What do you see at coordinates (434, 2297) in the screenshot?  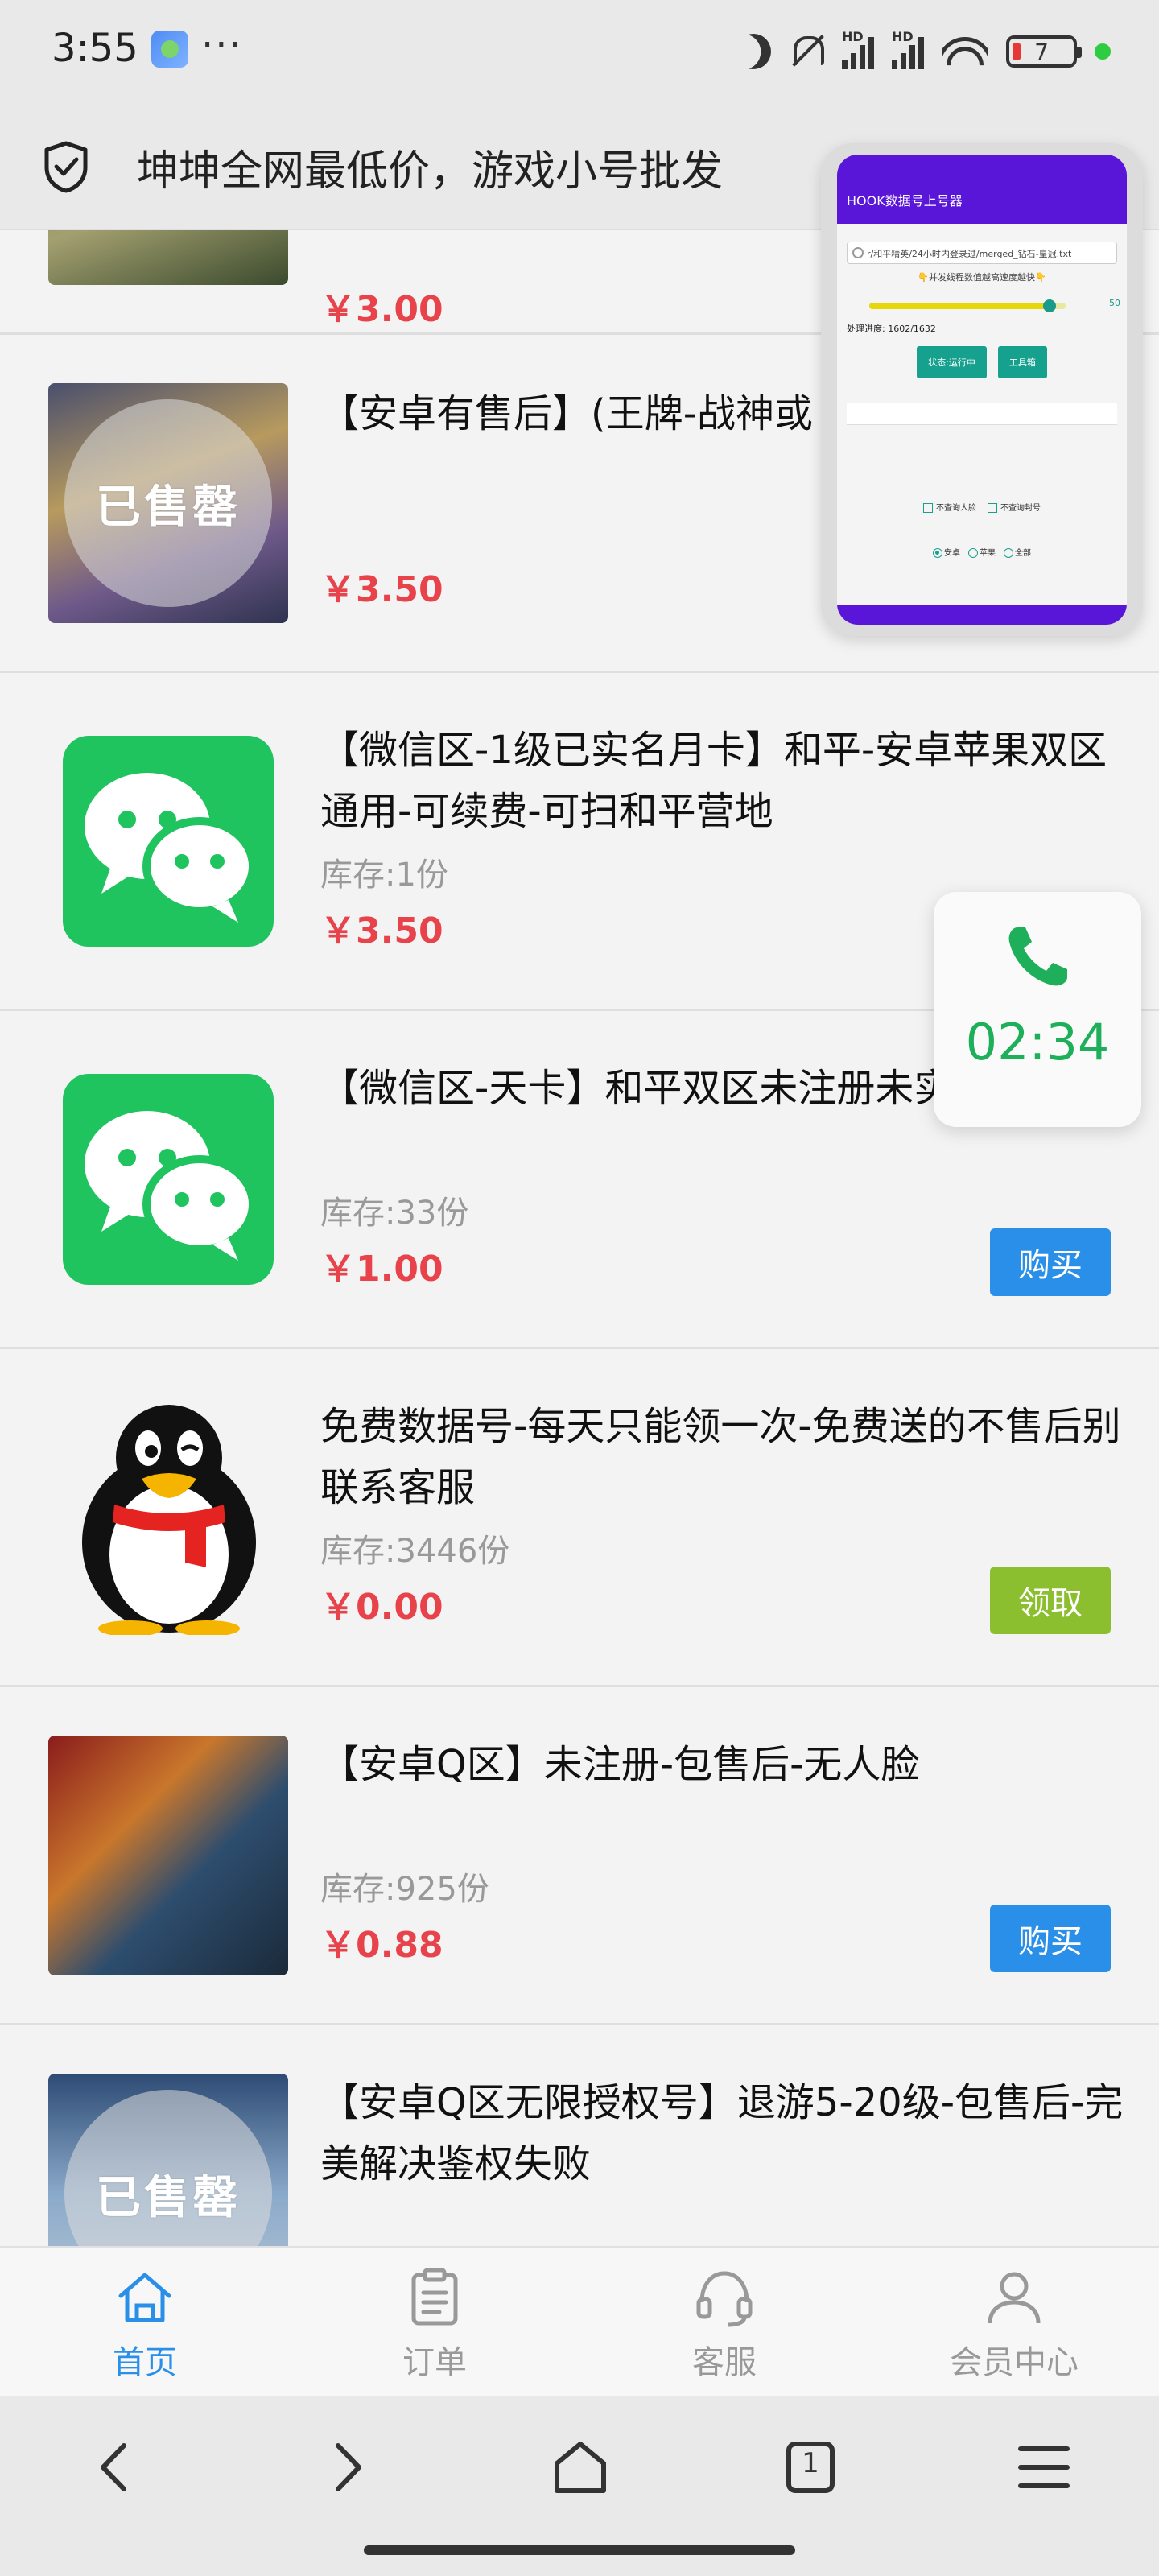 I see `clipboard-icon` at bounding box center [434, 2297].